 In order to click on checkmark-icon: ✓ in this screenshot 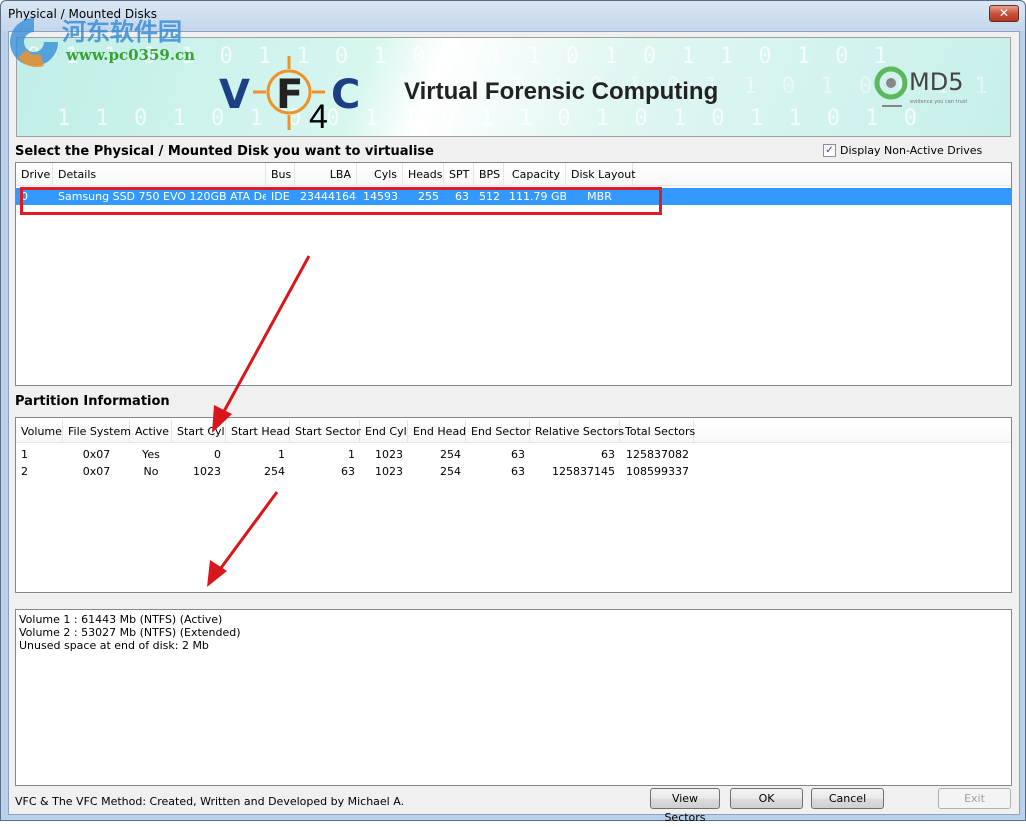, I will do `click(829, 150)`.